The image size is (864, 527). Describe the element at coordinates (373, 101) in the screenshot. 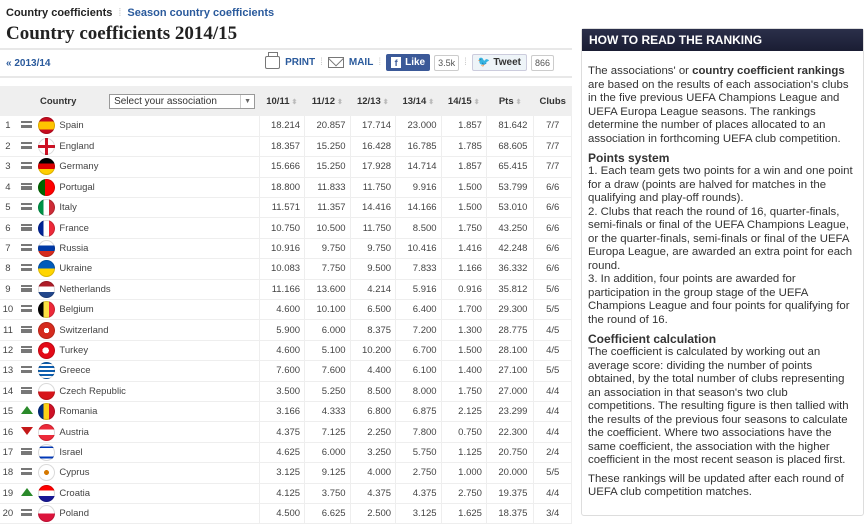

I see `col-header-1213: 12/13 ⬍` at that location.